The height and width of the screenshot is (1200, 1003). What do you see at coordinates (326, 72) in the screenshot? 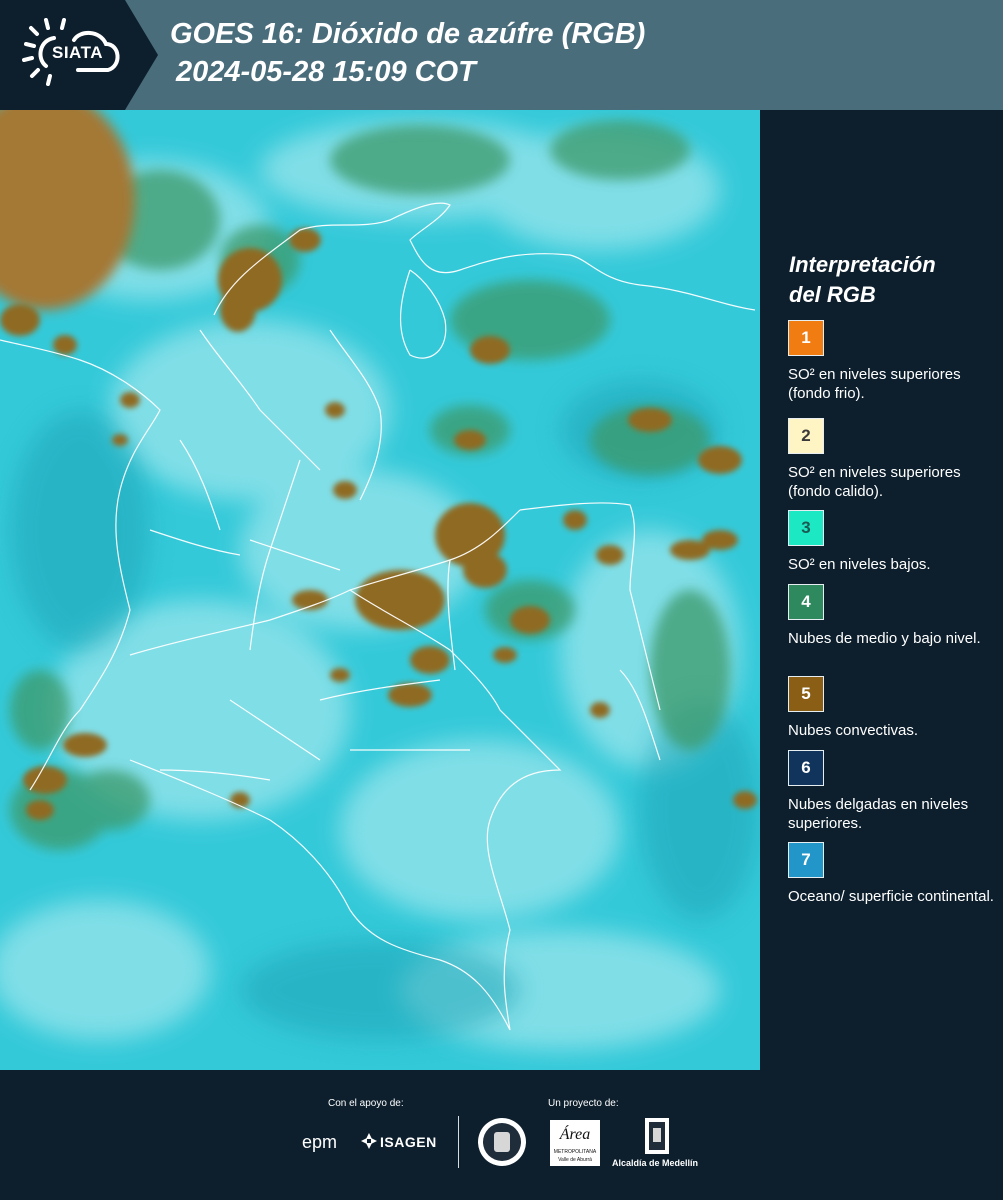
I see `page-subtitle: 2024-05-28 15:09 COT` at bounding box center [326, 72].